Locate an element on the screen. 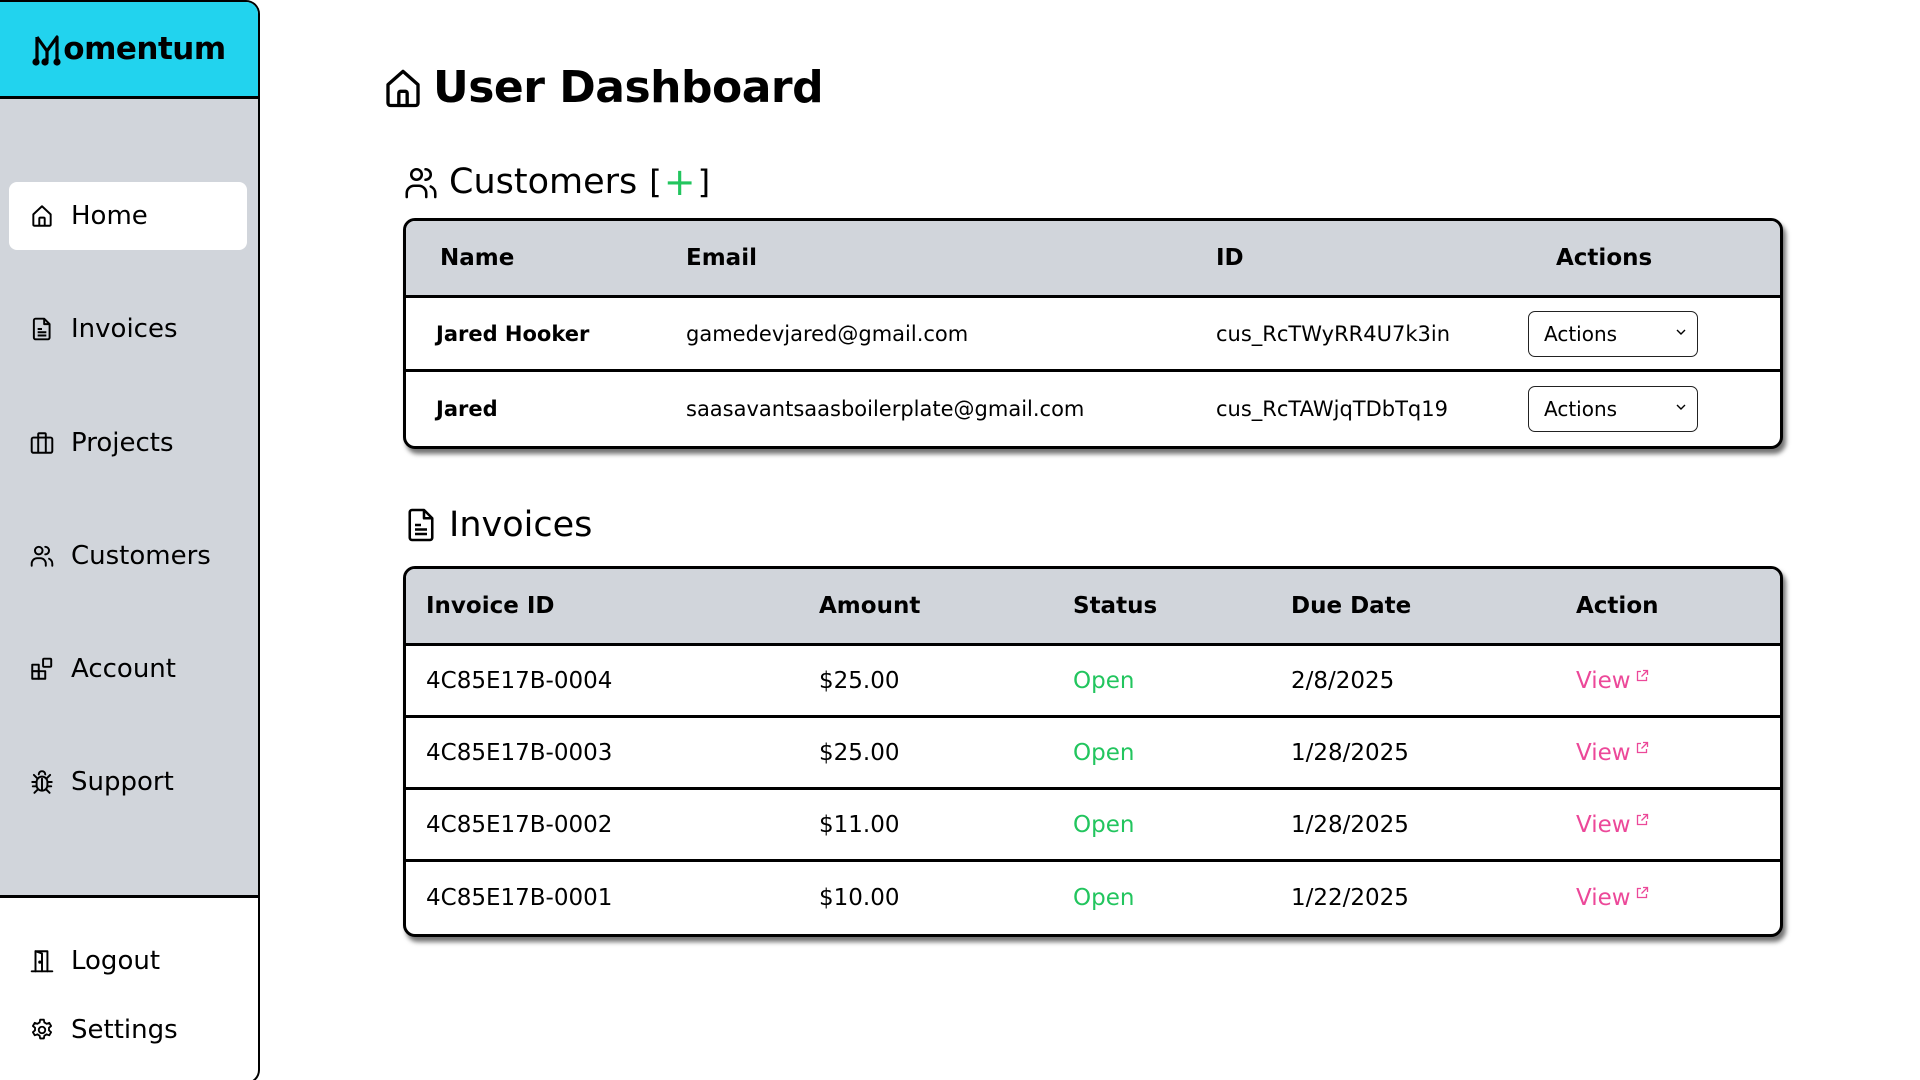  customer-id: cus_RcTAWjqTDbTq19 is located at coordinates (1332, 409).